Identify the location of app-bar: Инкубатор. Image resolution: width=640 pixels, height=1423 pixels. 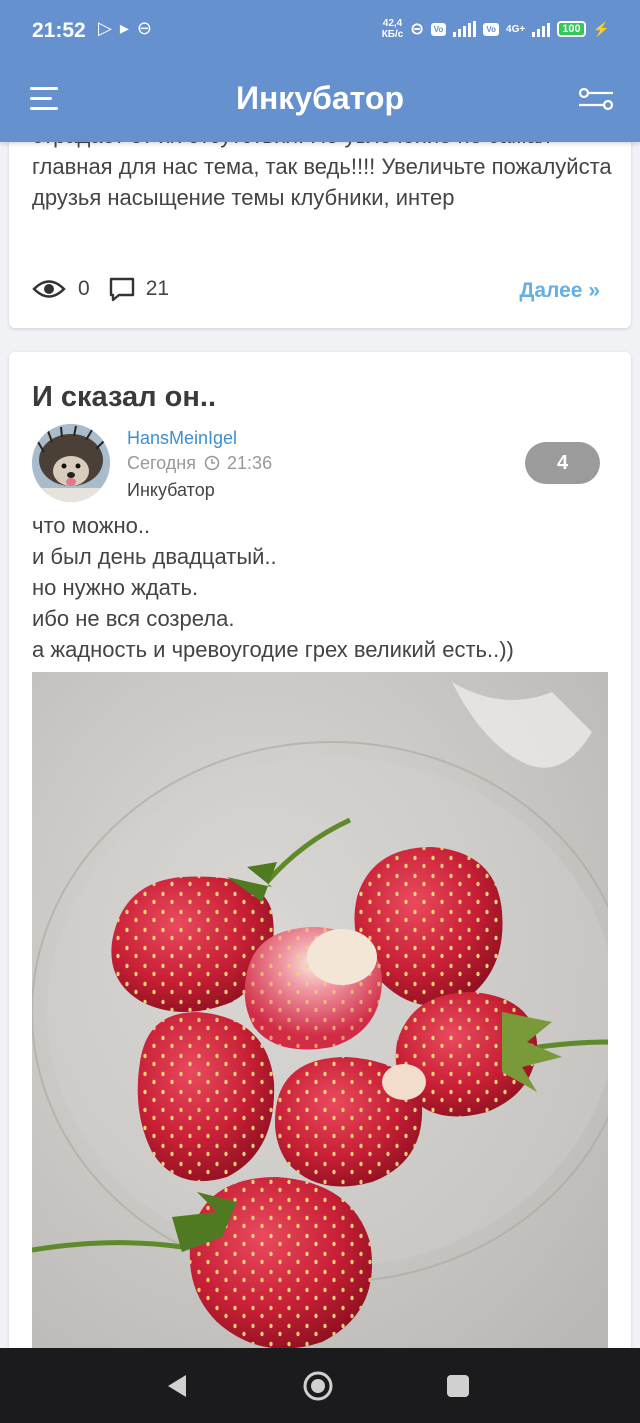
(320, 102).